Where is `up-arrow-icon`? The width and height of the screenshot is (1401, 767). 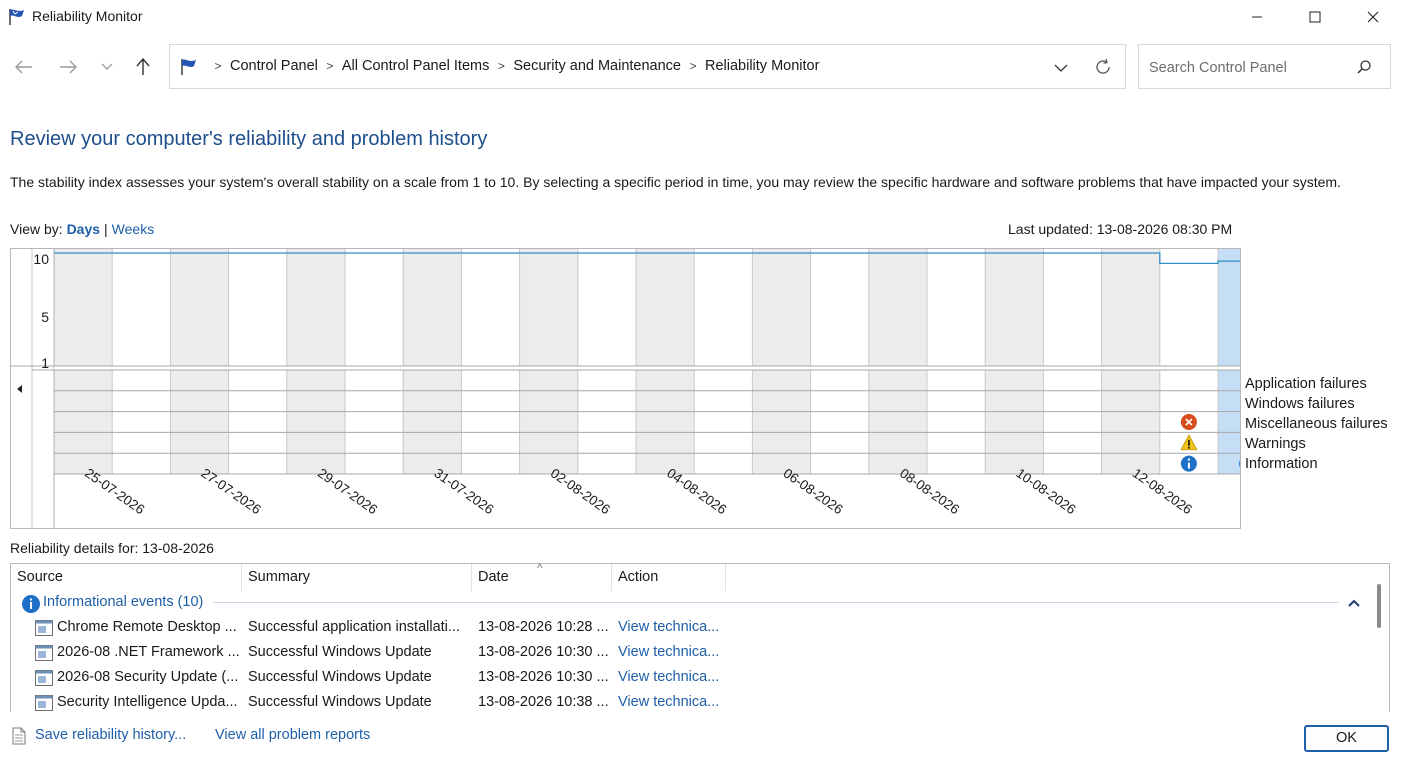 up-arrow-icon is located at coordinates (143, 66).